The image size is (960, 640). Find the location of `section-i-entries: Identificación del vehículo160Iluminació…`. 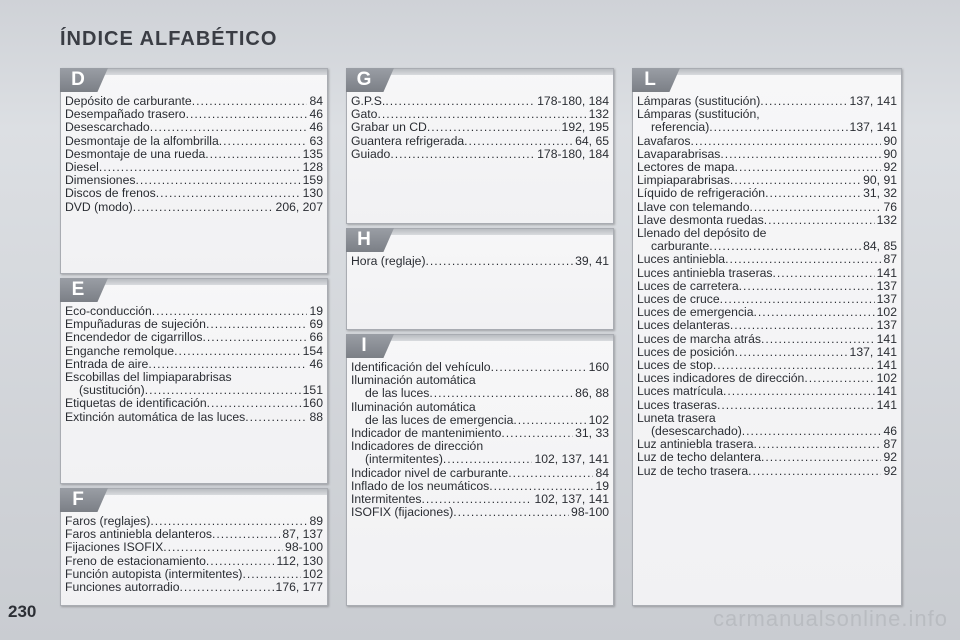

section-i-entries: Identificación del vehículo160Iluminació… is located at coordinates (480, 439).